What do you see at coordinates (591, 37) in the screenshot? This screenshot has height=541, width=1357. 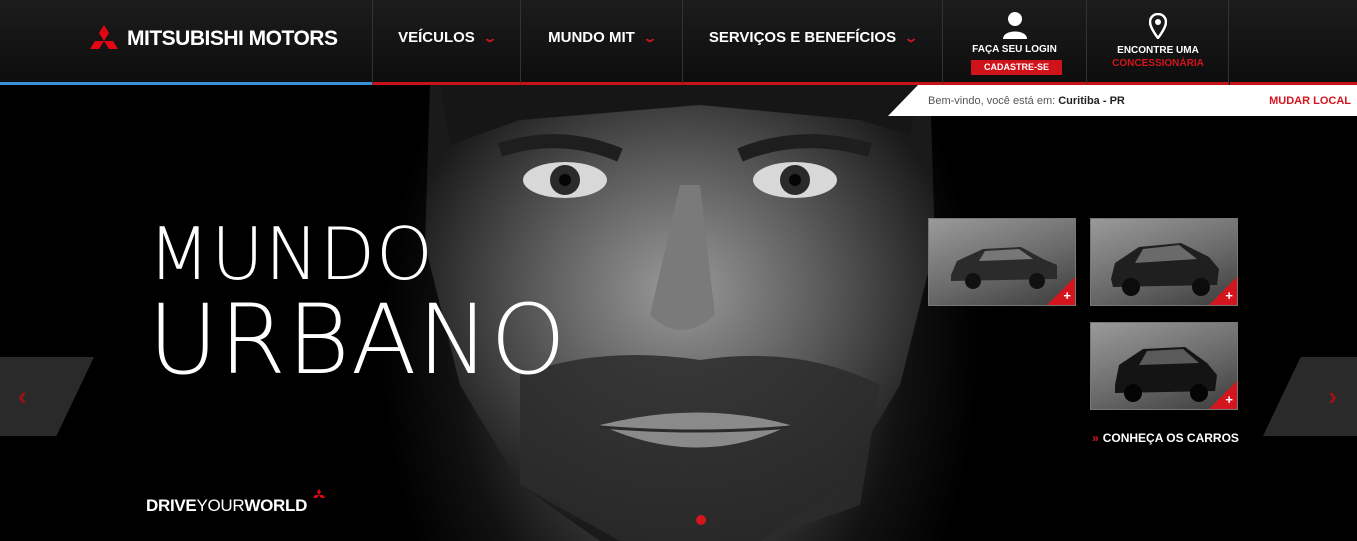 I see `nav-mundo-mit-label: MUNDO MIT` at bounding box center [591, 37].